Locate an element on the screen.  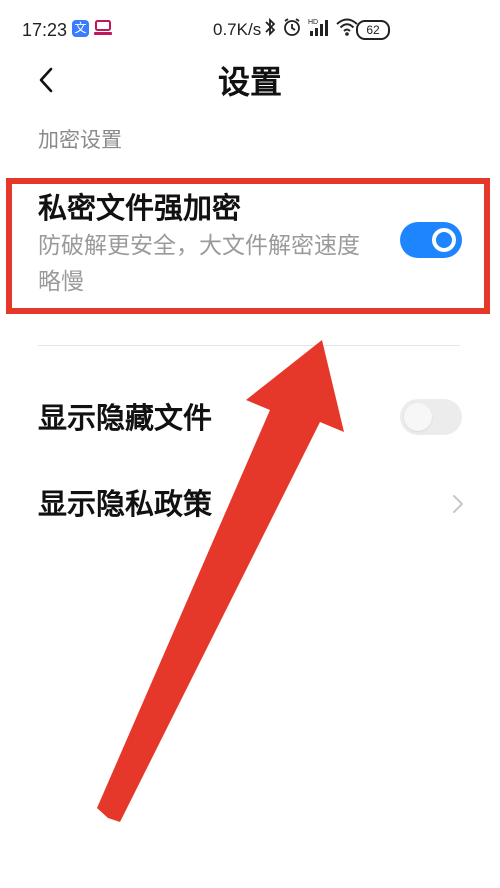
hd-signal-icon: HD is located at coordinates (319, 29).